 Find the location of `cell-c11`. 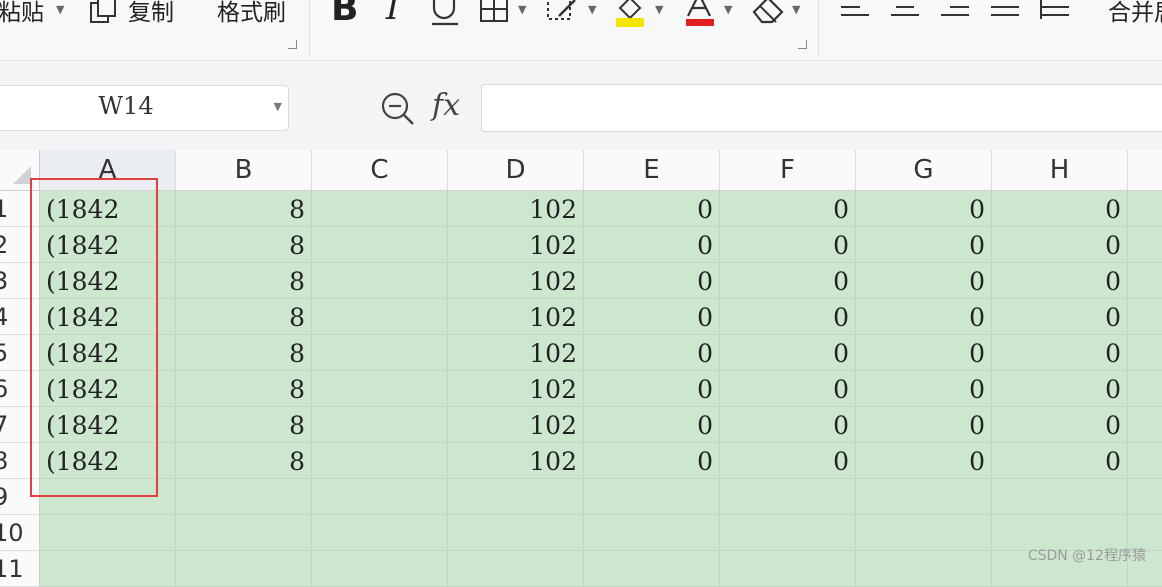

cell-c11 is located at coordinates (380, 569).